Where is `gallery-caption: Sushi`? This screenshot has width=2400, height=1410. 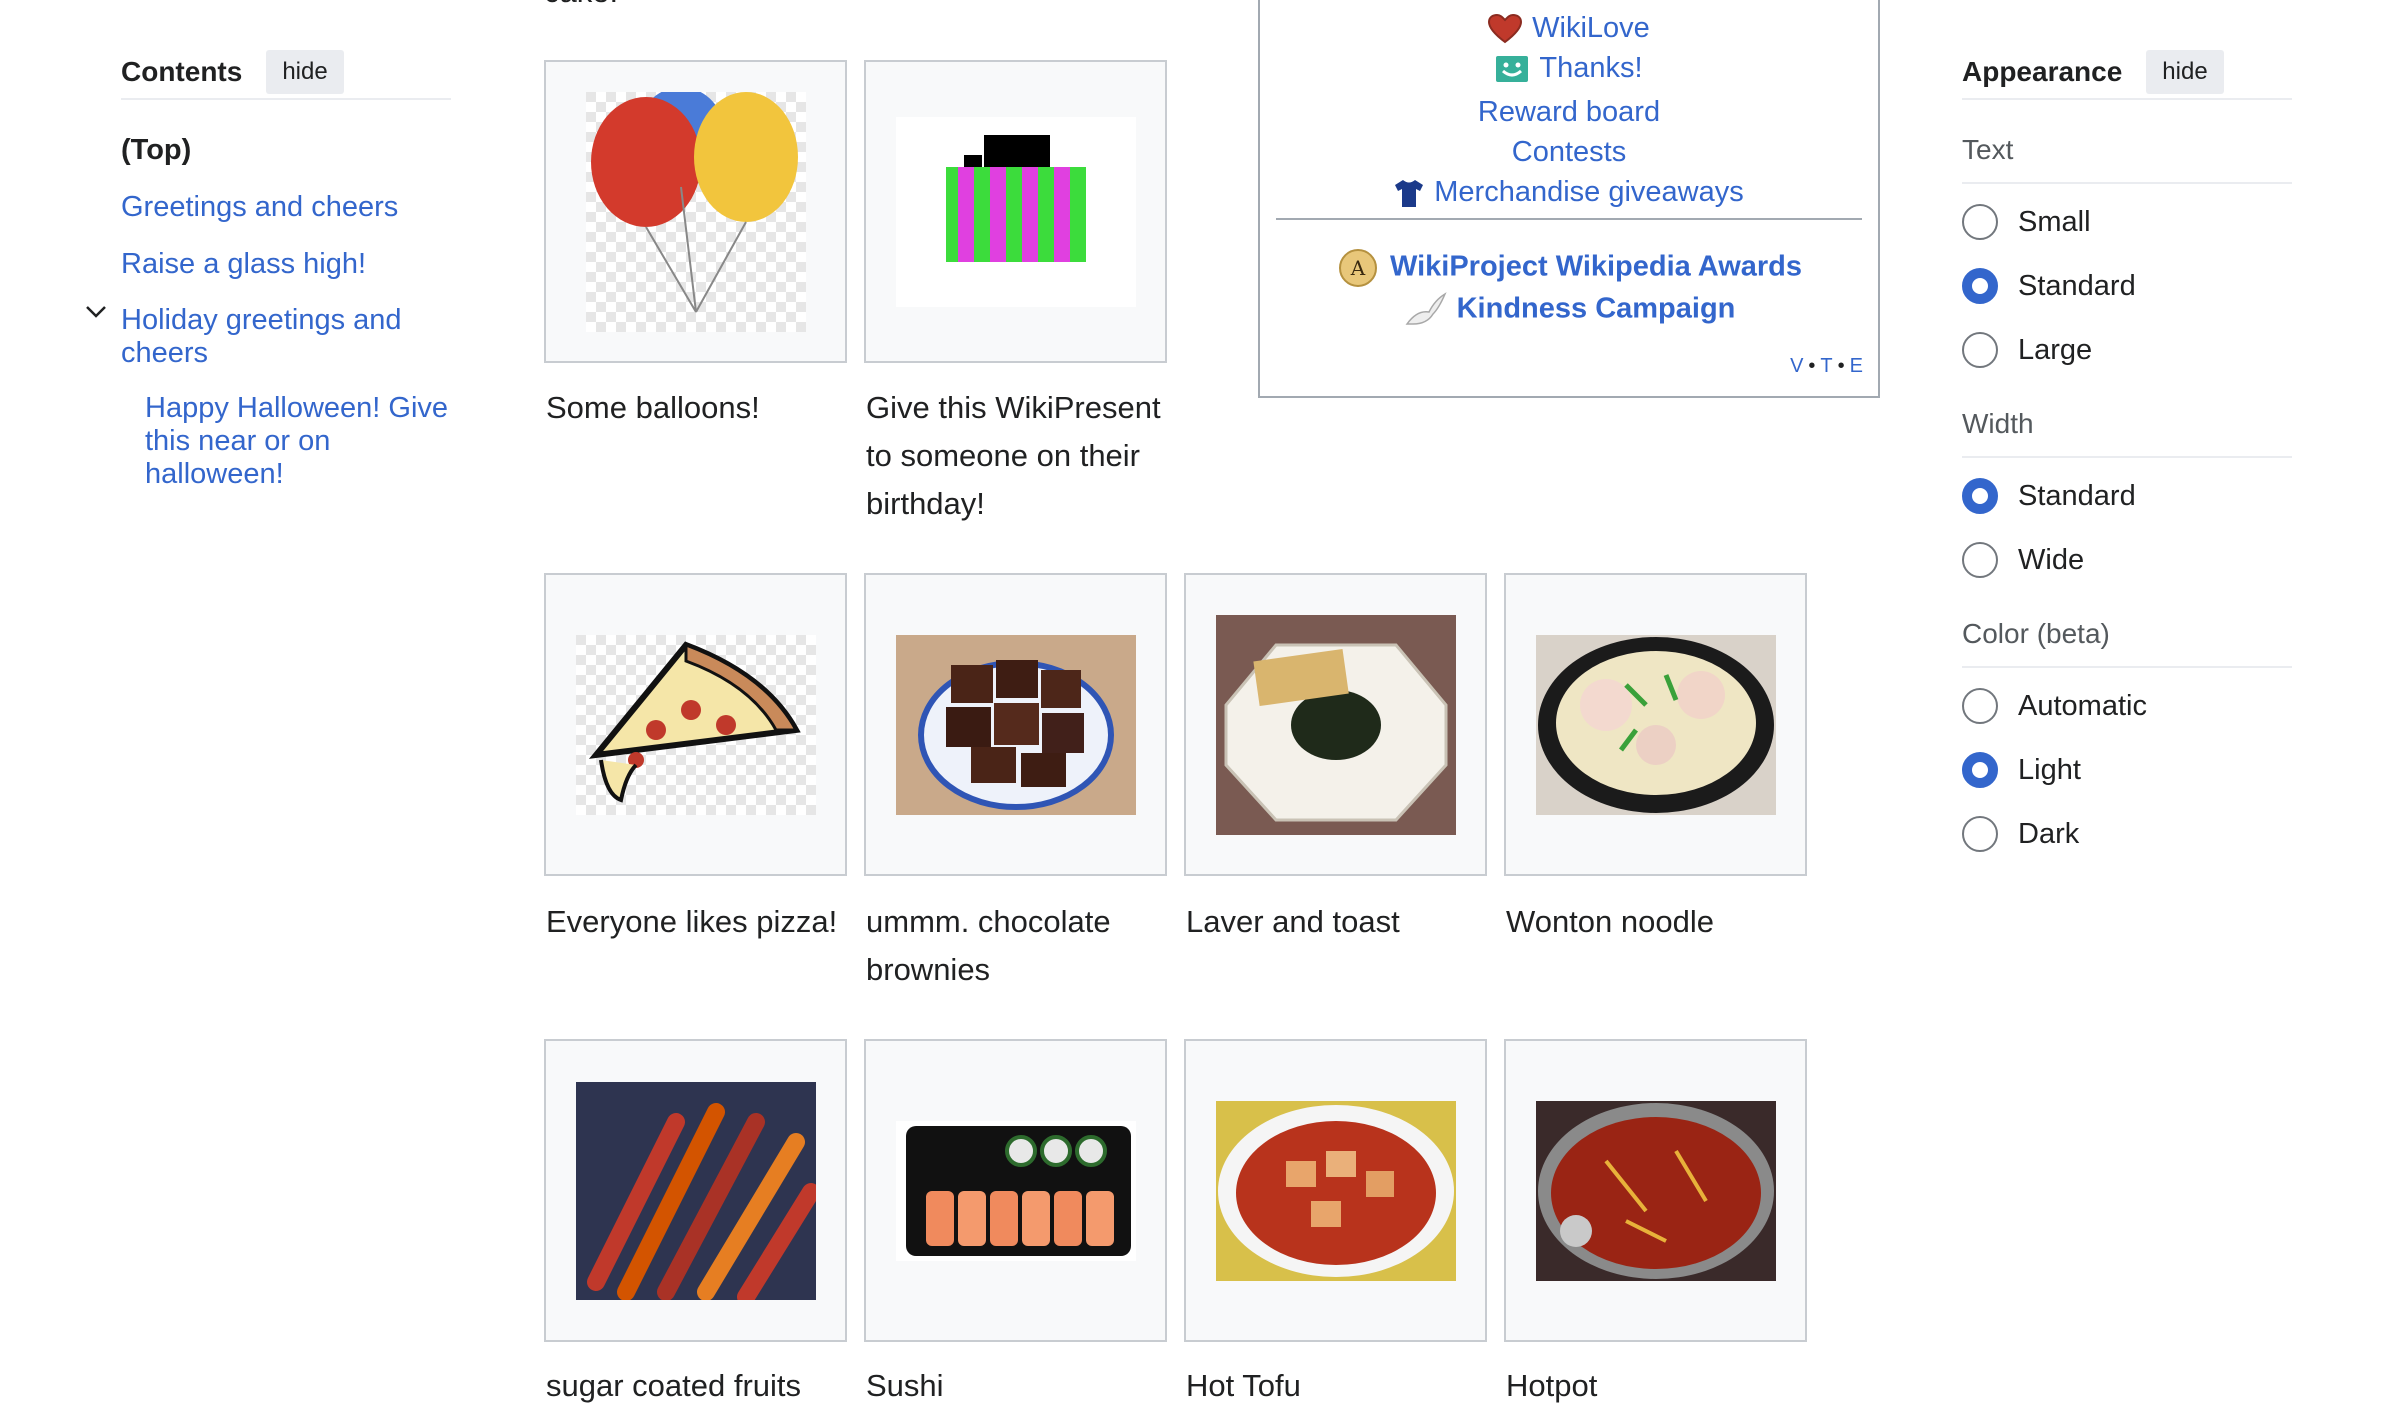
gallery-caption: Sushi is located at coordinates (905, 1385).